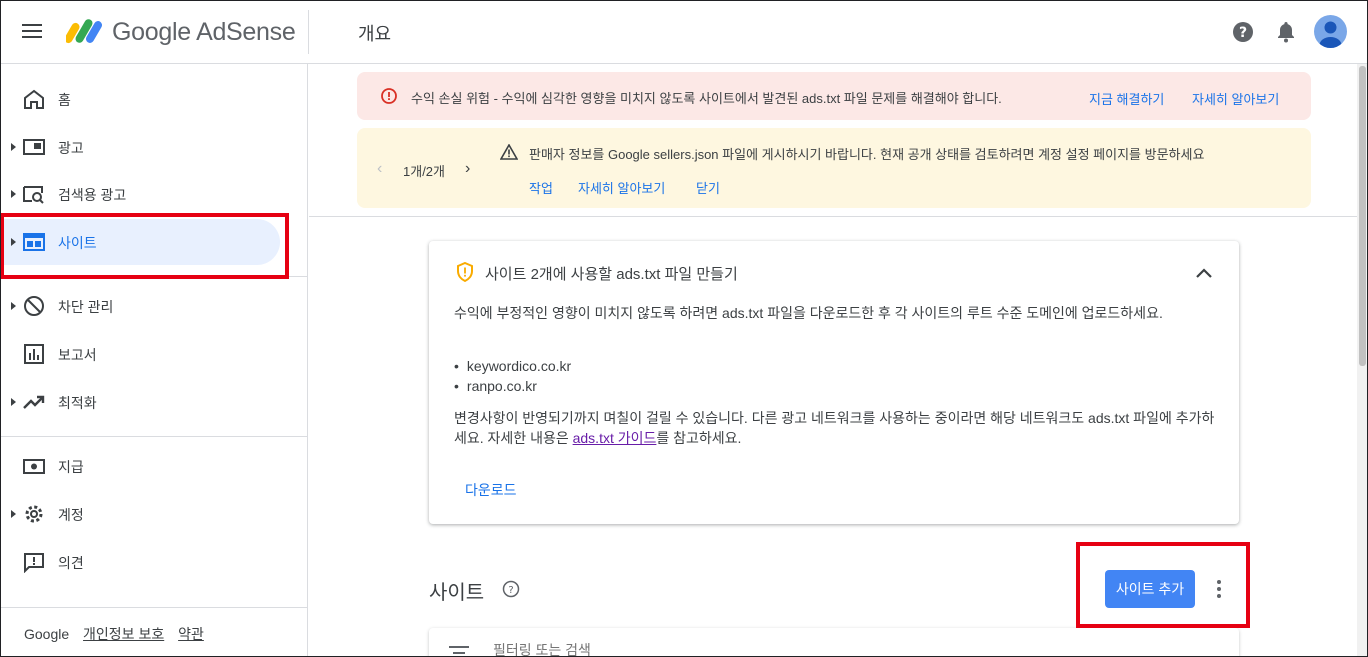  I want to click on sidebar-item-label: 광고, so click(71, 148).